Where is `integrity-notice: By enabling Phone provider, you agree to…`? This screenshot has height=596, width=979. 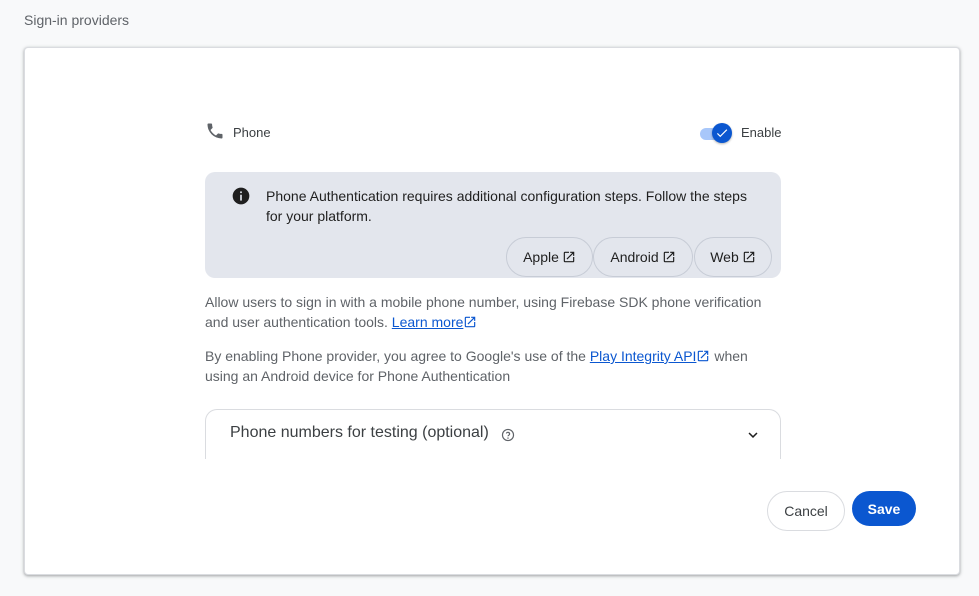 integrity-notice: By enabling Phone provider, you agree to… is located at coordinates (493, 366).